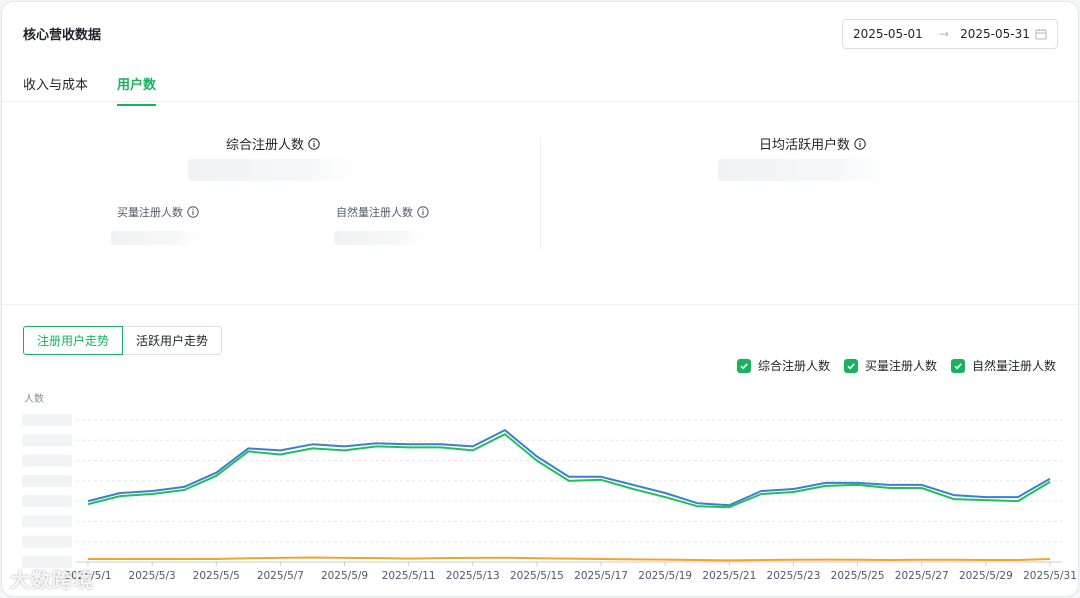 The height and width of the screenshot is (598, 1080). Describe the element at coordinates (793, 366) in the screenshot. I see `legend-label: 综合注册人数` at that location.